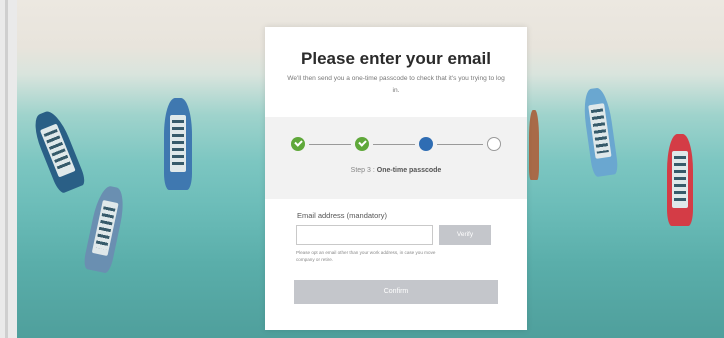  What do you see at coordinates (396, 158) in the screenshot?
I see `progress-stepper: Step 3 : One-time passcode` at bounding box center [396, 158].